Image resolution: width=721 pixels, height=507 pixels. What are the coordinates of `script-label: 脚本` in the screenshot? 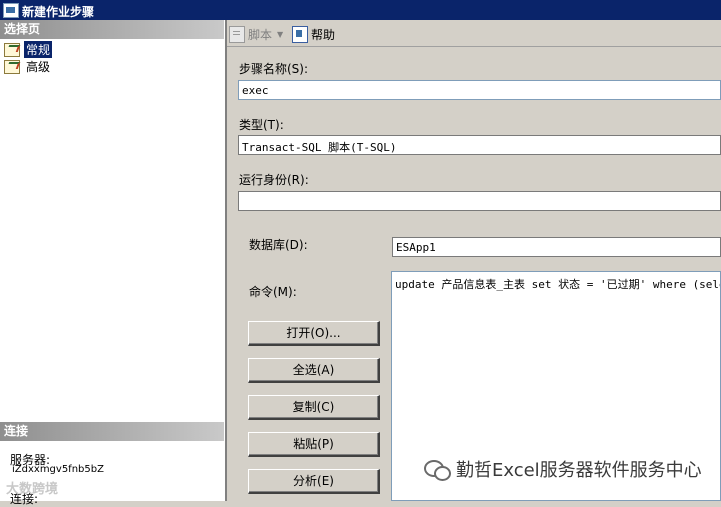 It's located at (260, 34).